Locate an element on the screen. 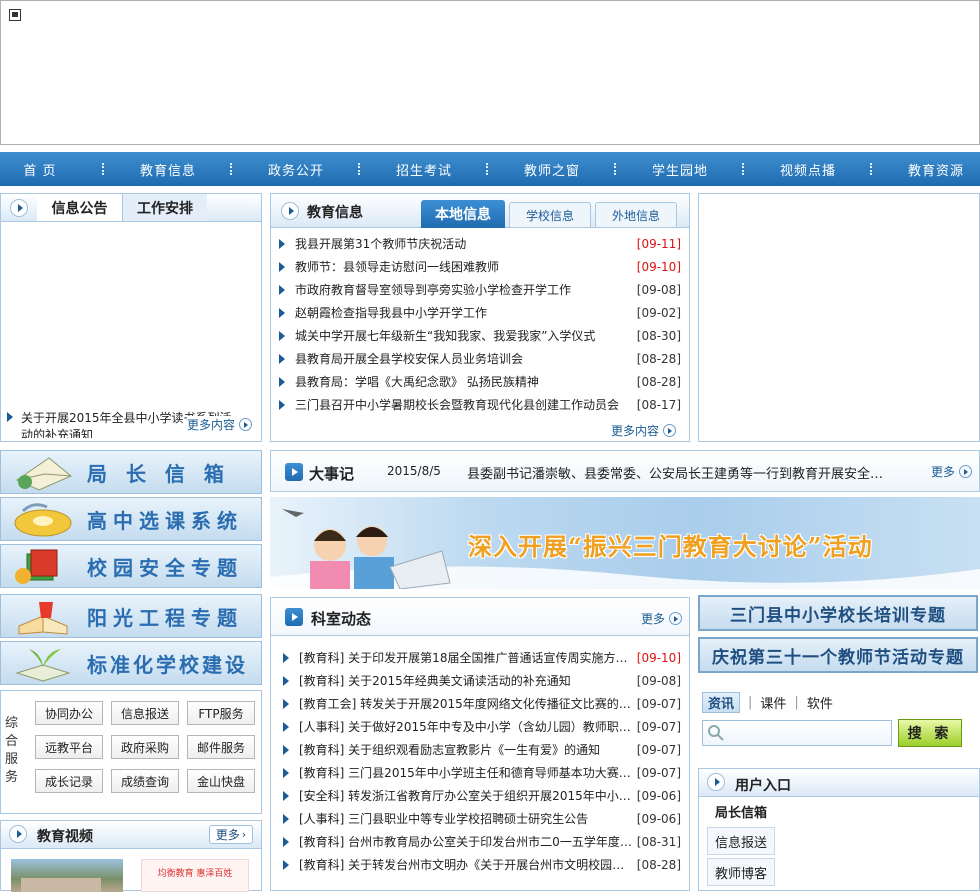 Image resolution: width=980 pixels, height=892 pixels. search-input is located at coordinates (797, 733).